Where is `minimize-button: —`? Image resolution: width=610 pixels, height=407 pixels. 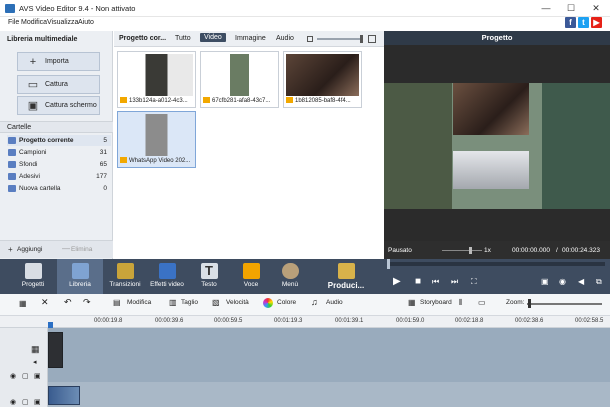
minimize-button: — is located at coordinates (546, 8).